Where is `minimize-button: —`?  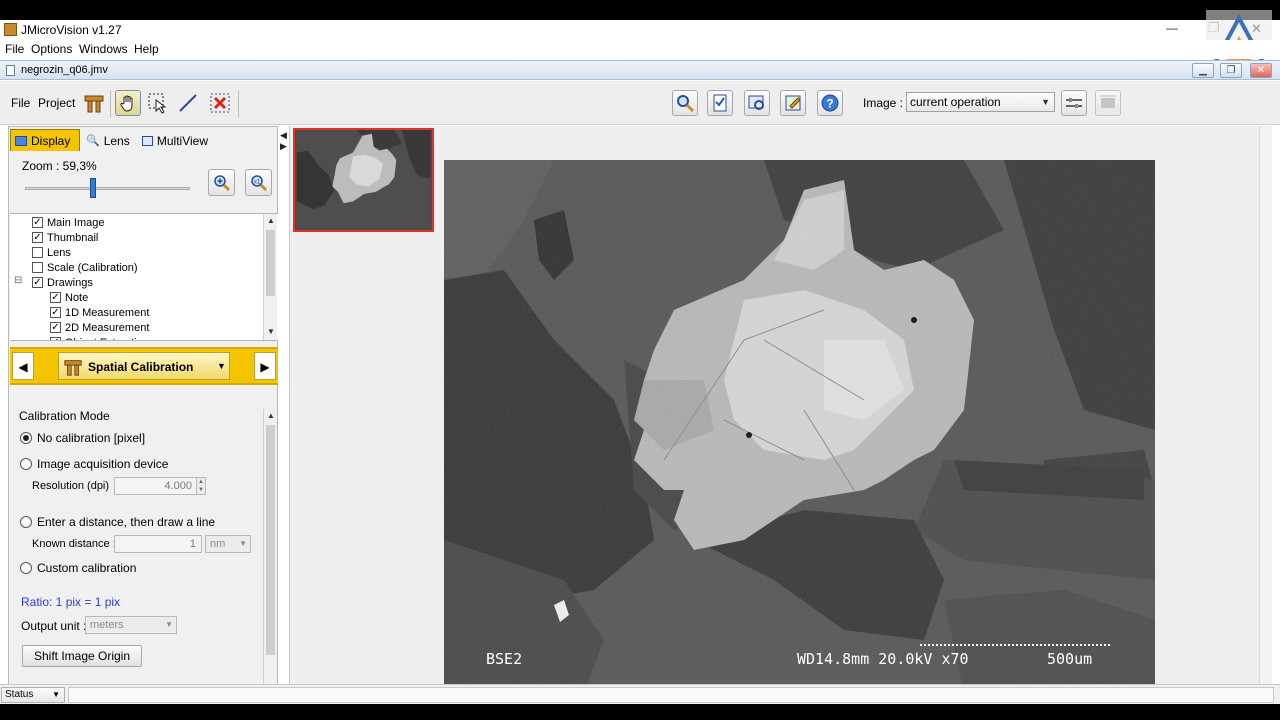 minimize-button: — is located at coordinates (1172, 28).